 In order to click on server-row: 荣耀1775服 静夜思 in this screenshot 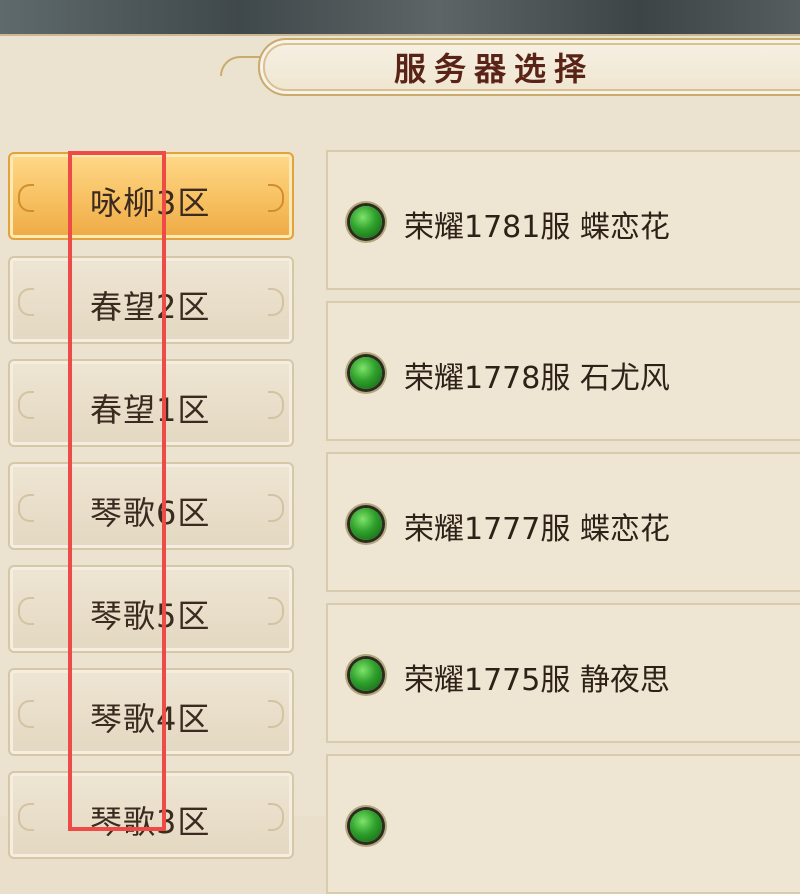, I will do `click(563, 673)`.